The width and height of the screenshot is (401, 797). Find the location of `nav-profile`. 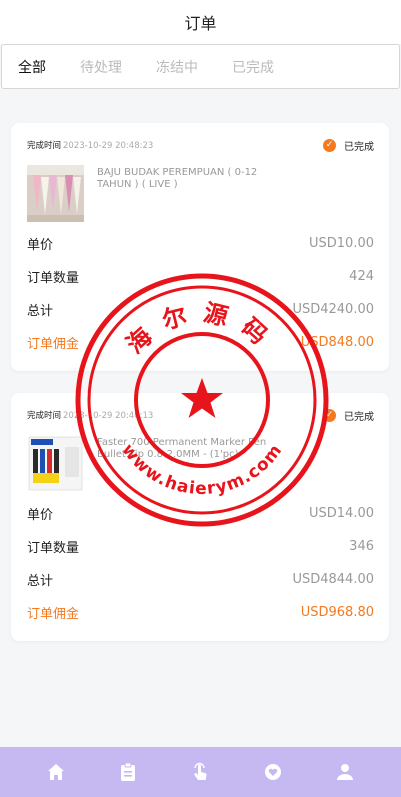

nav-profile is located at coordinates (345, 772).